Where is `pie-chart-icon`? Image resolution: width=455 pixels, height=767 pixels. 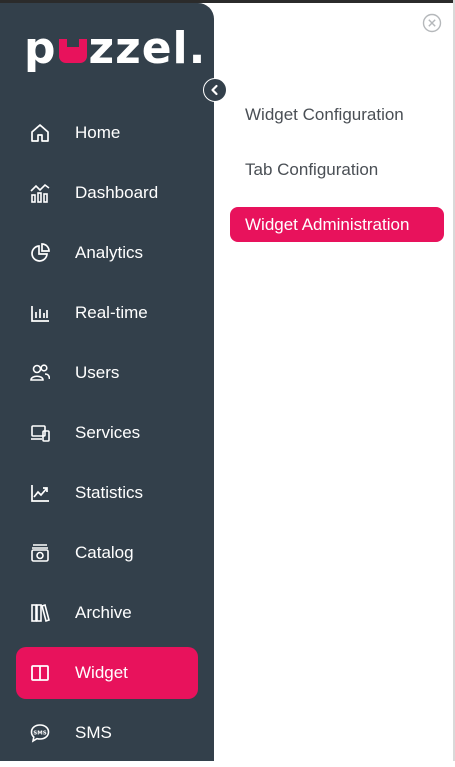 pie-chart-icon is located at coordinates (40, 252).